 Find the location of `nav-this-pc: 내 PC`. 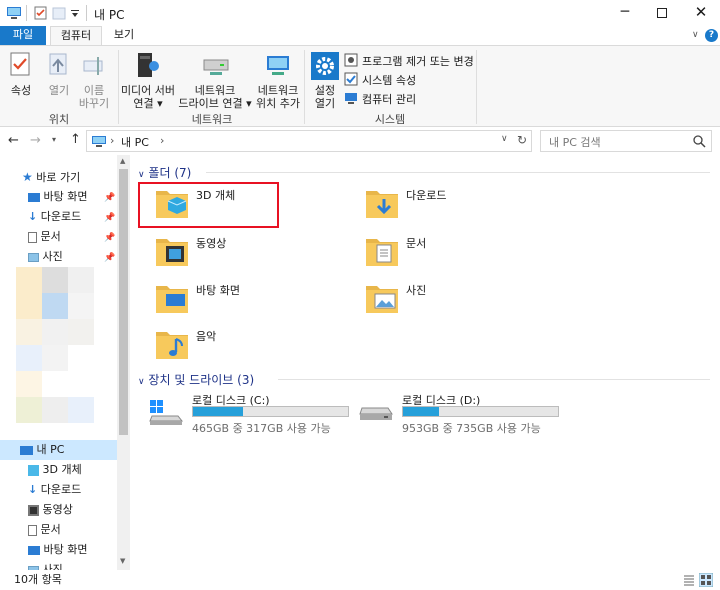

nav-this-pc: 내 PC is located at coordinates (58, 450).